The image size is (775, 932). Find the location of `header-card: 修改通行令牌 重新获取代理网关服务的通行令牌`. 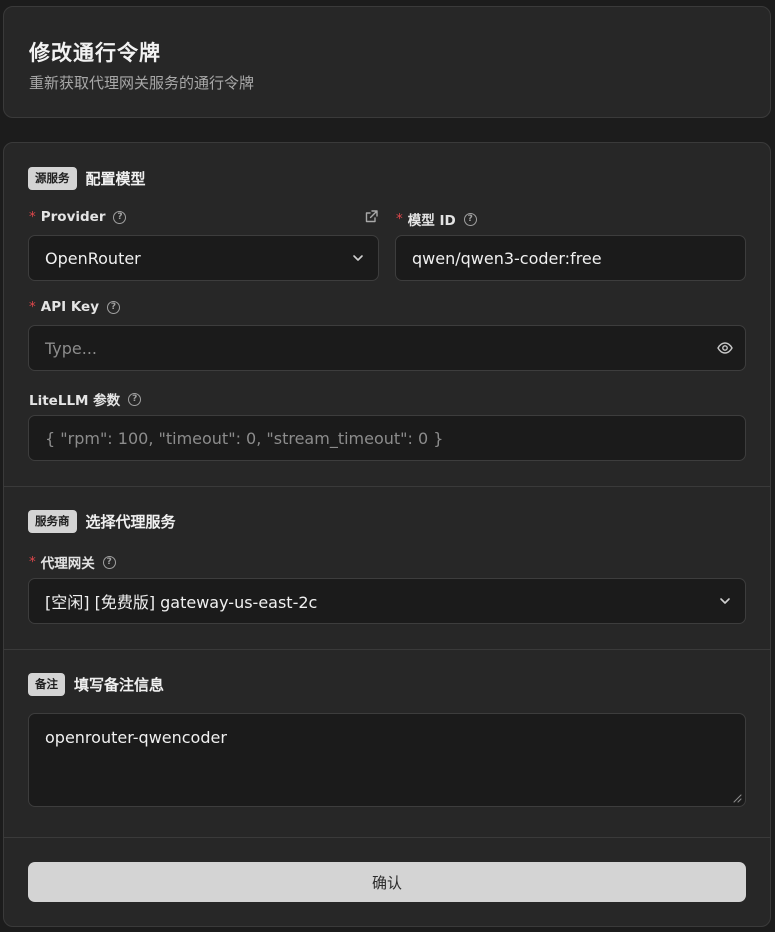

header-card: 修改通行令牌 重新获取代理网关服务的通行令牌 is located at coordinates (387, 62).